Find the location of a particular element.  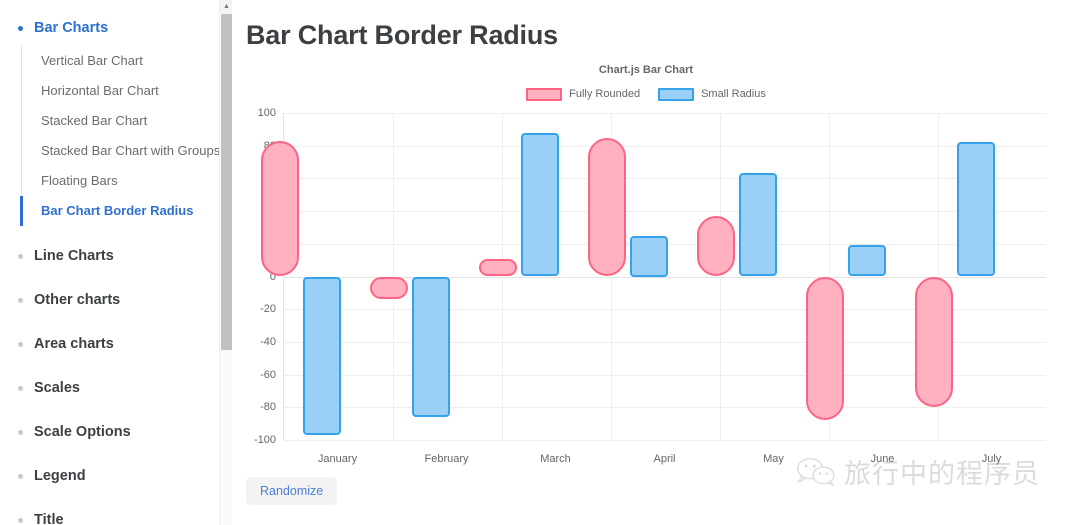

sidebar-group: Title is located at coordinates (116, 515).